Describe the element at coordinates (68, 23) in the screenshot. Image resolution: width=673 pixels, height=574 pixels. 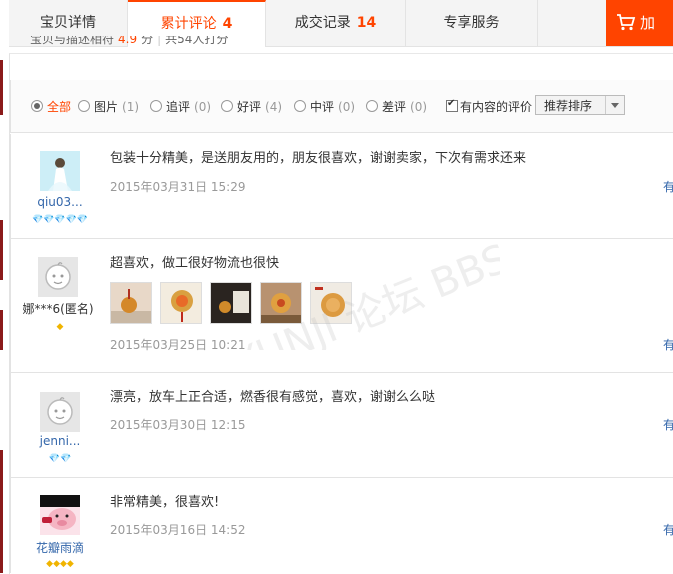
I see `tab-label: 宝贝详情` at that location.